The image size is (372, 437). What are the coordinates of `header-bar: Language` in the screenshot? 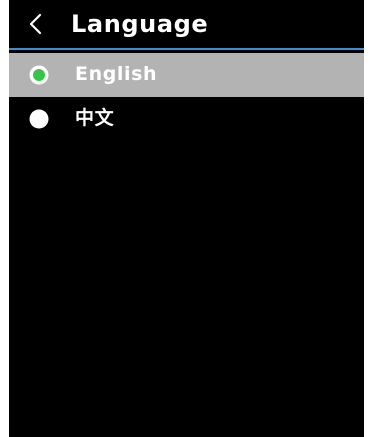 It's located at (186, 25).